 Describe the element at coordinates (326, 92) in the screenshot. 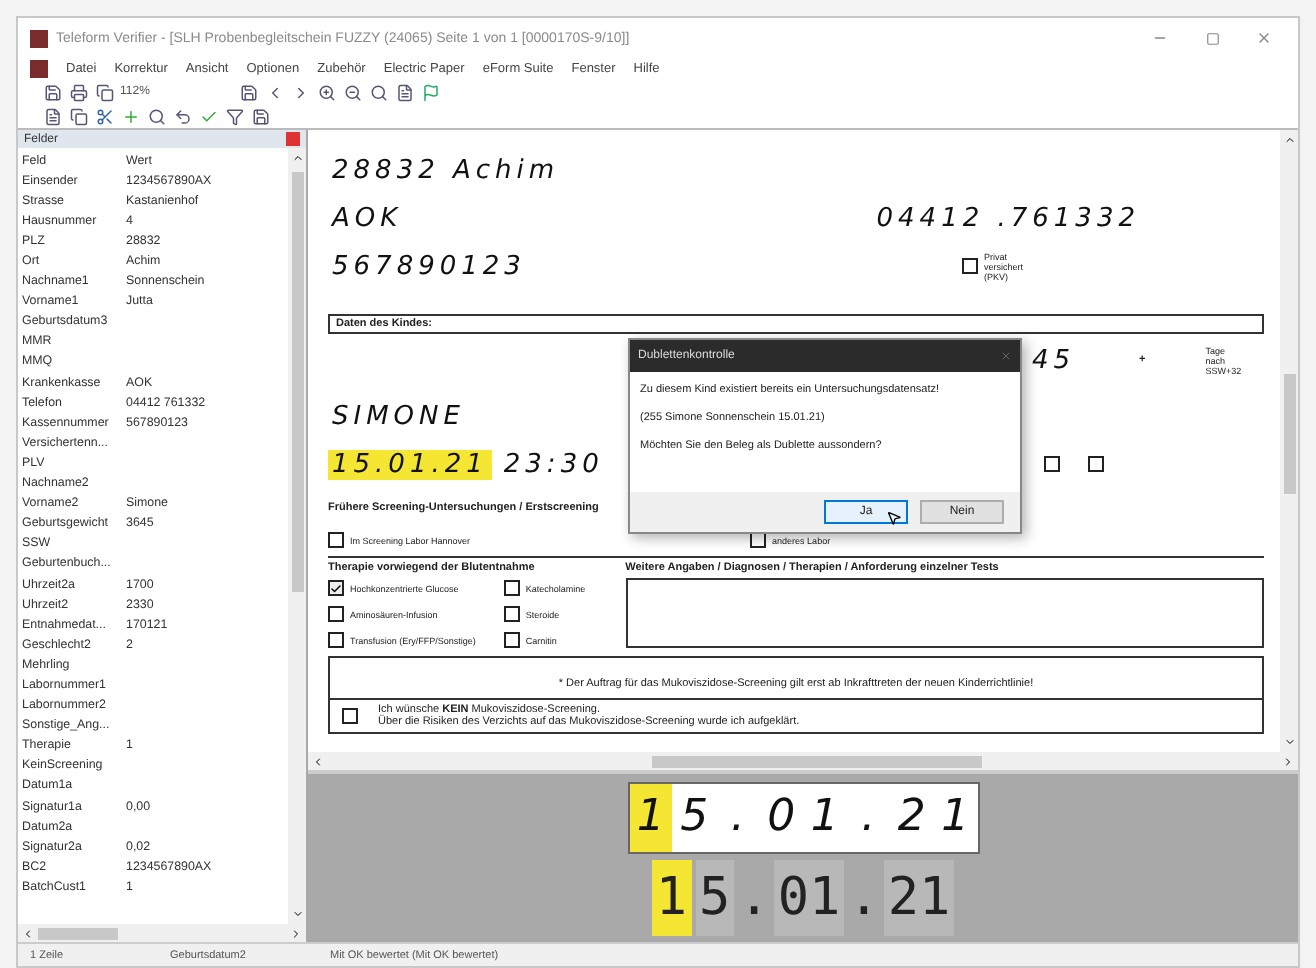

I see `zoom-in-icon` at that location.